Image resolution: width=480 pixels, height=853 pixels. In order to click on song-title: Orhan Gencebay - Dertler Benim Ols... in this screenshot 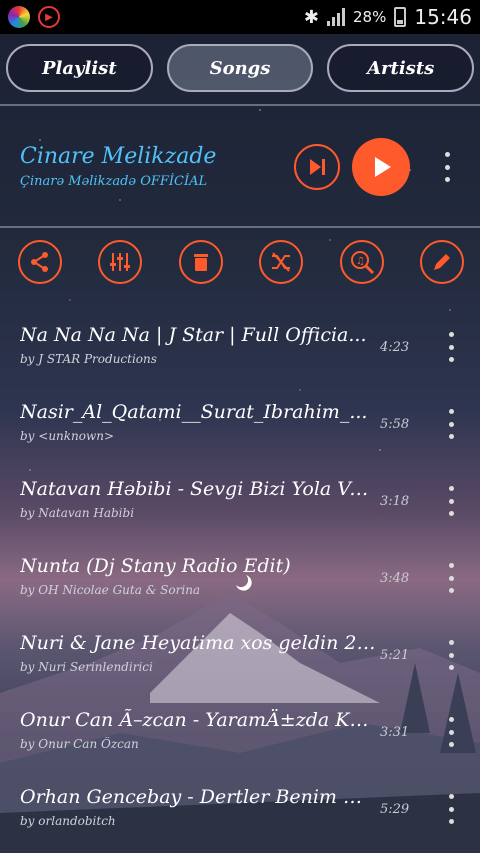, I will do `click(198, 797)`.